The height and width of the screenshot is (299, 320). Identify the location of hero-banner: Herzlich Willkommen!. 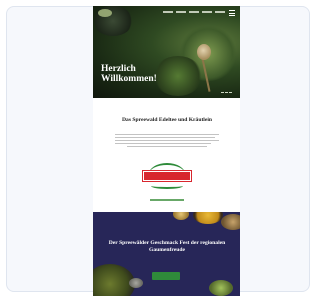
(166, 52).